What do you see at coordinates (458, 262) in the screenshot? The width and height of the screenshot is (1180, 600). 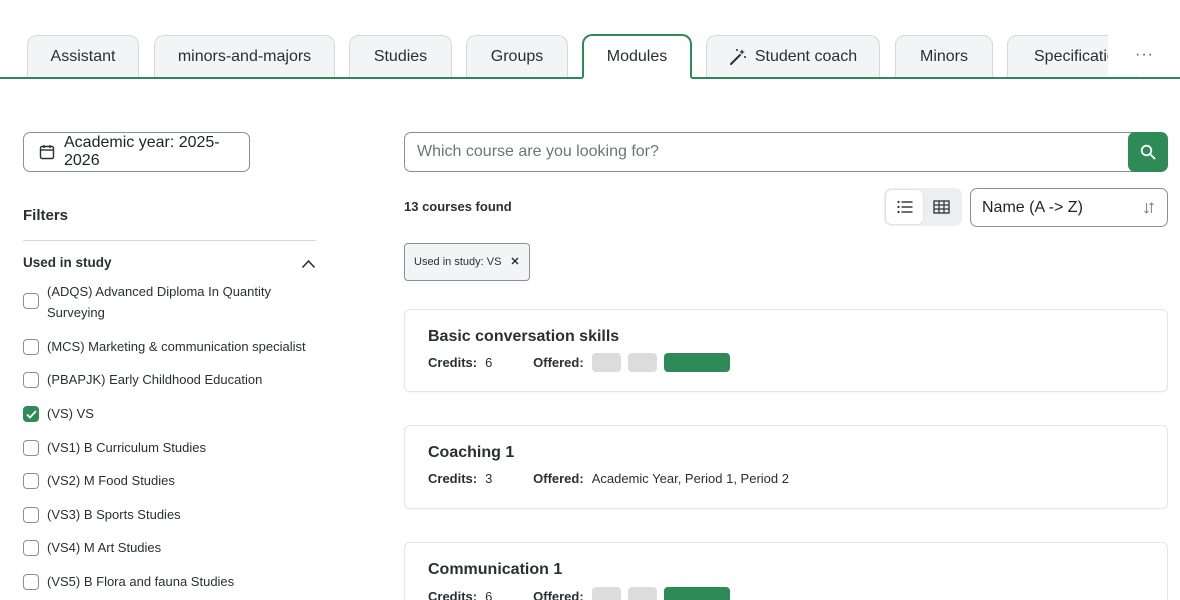 I see `active-filter-label: Used in study: VS` at bounding box center [458, 262].